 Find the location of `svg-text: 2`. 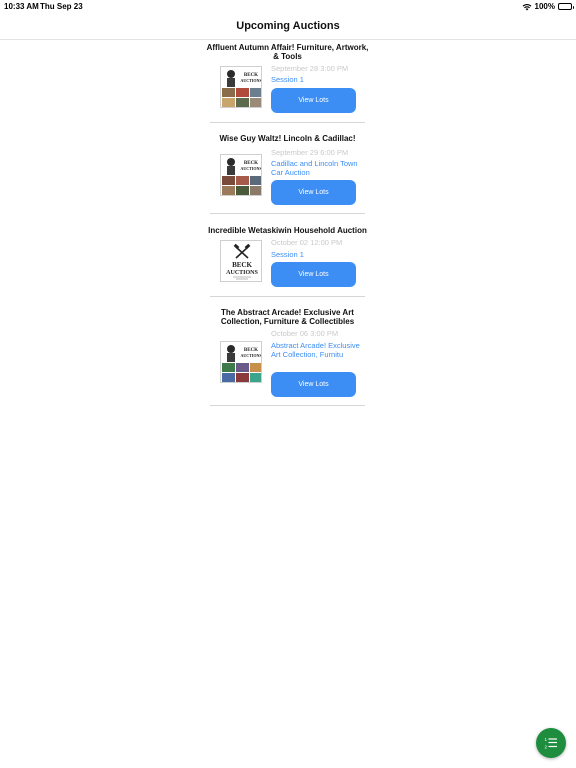

svg-text: 2 is located at coordinates (546, 747).